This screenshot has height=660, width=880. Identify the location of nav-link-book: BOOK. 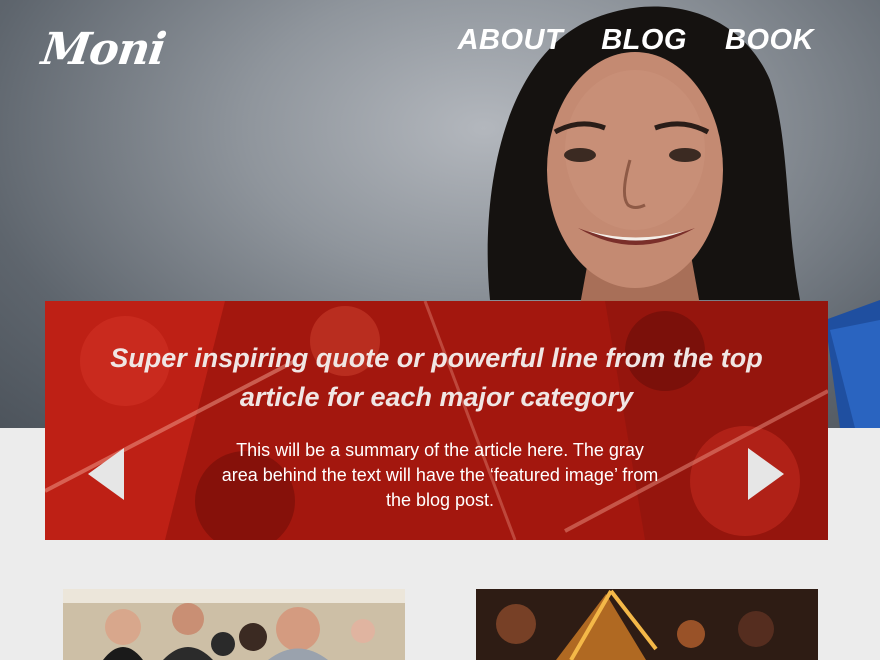
(769, 40).